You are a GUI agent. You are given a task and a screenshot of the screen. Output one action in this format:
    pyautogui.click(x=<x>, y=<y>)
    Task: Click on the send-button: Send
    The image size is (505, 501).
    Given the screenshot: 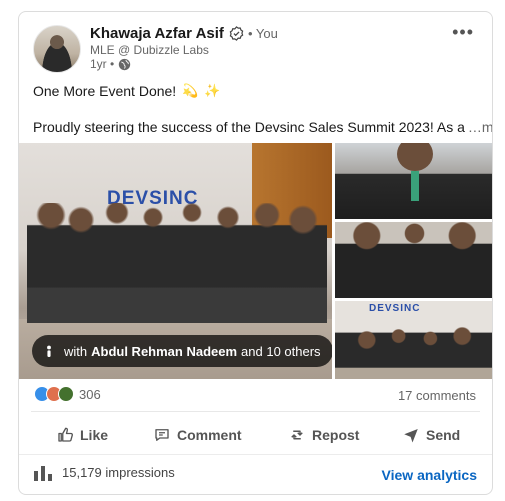 What is the action you would take?
    pyautogui.click(x=431, y=435)
    